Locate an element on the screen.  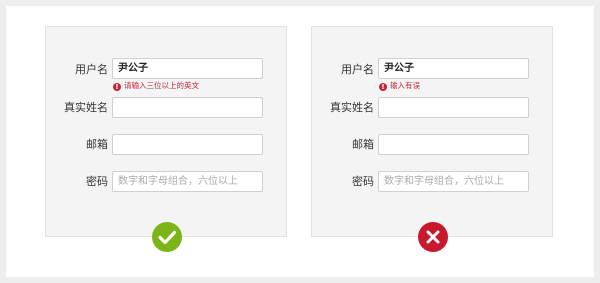
cross-icon is located at coordinates (433, 237).